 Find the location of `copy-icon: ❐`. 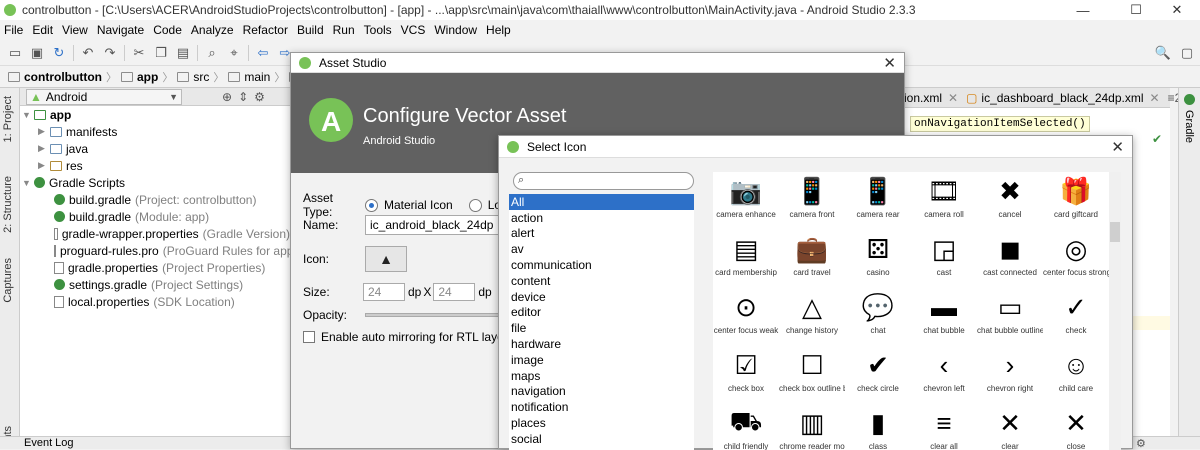

copy-icon: ❐ is located at coordinates (161, 53).